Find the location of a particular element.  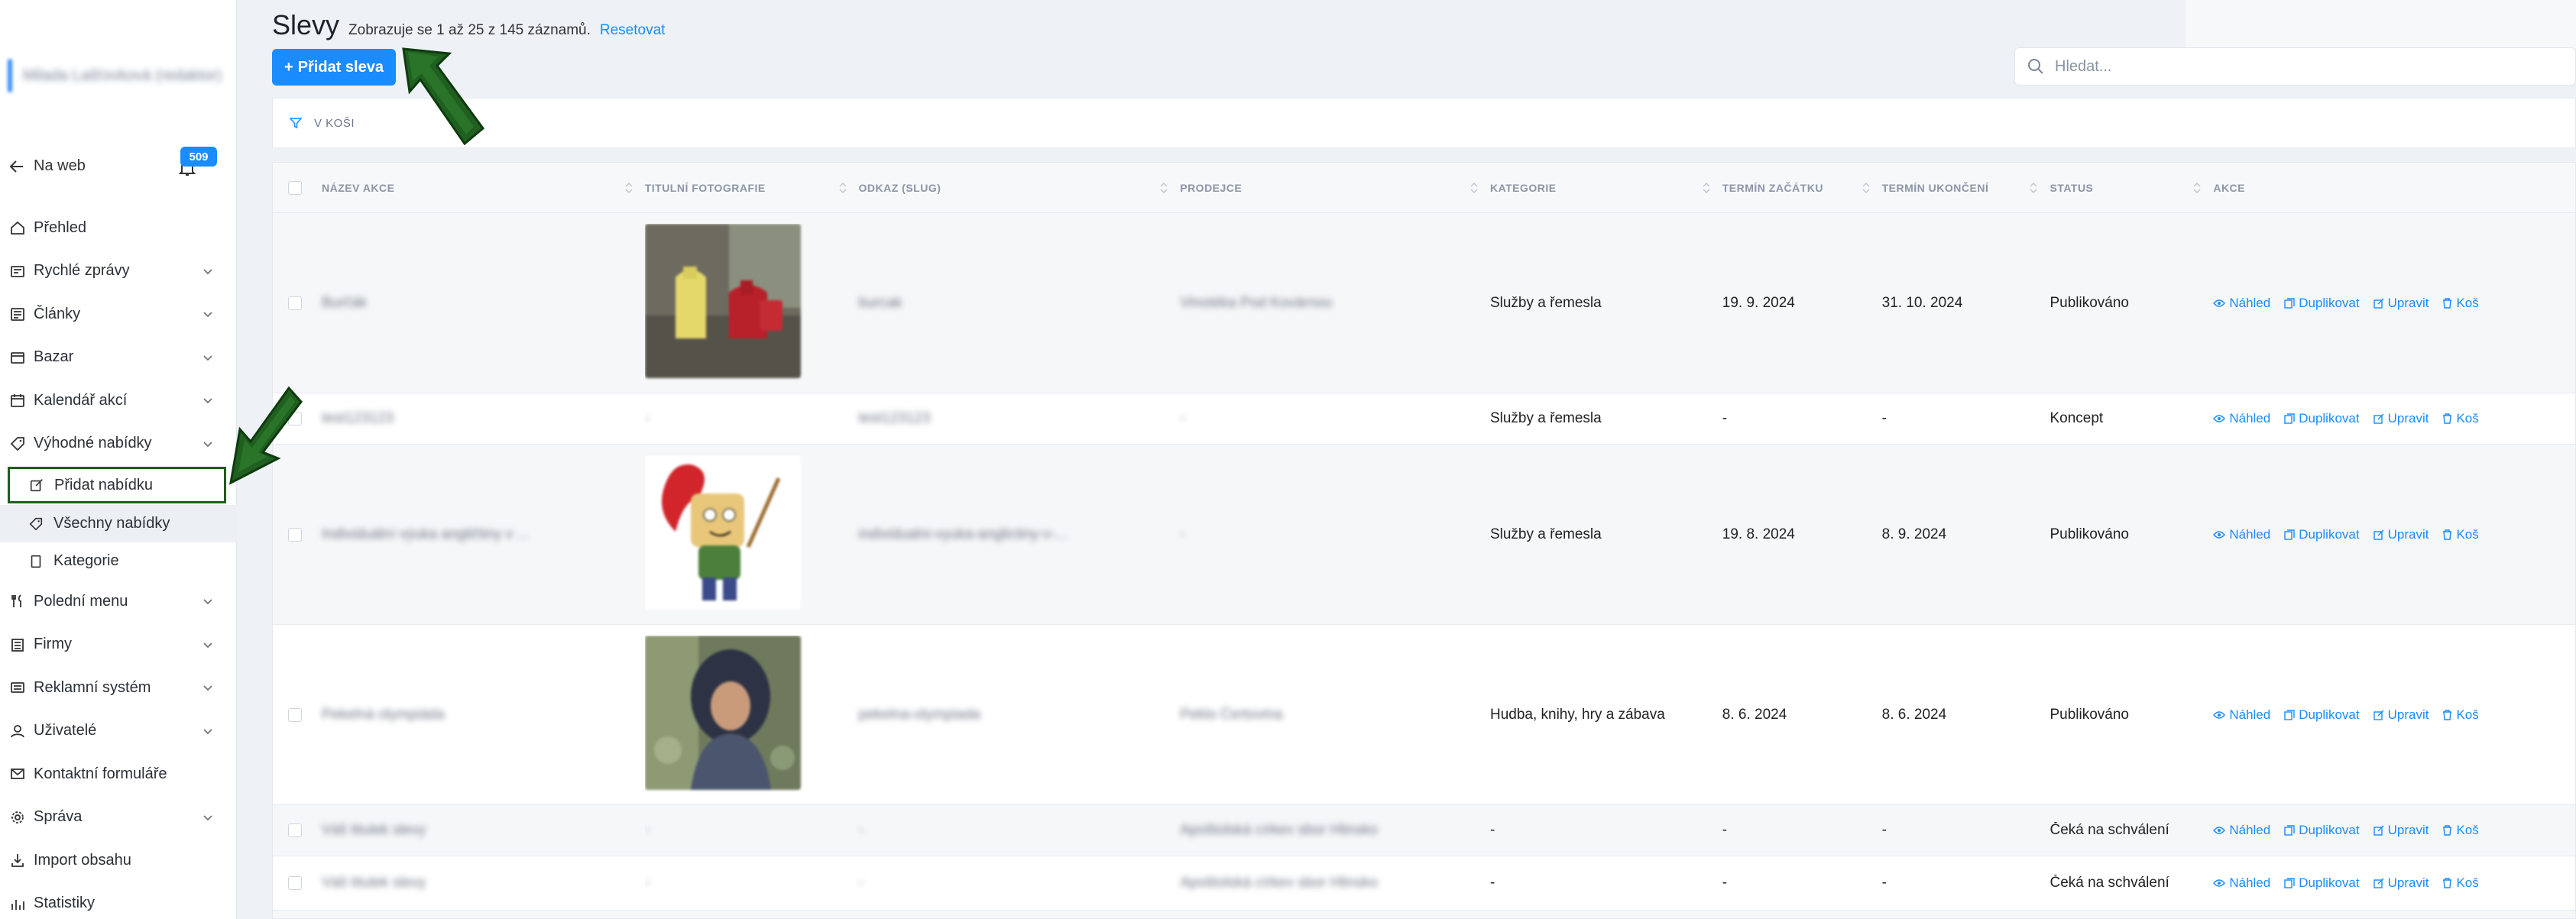

sidebar-item-články: Články is located at coordinates (118, 314).